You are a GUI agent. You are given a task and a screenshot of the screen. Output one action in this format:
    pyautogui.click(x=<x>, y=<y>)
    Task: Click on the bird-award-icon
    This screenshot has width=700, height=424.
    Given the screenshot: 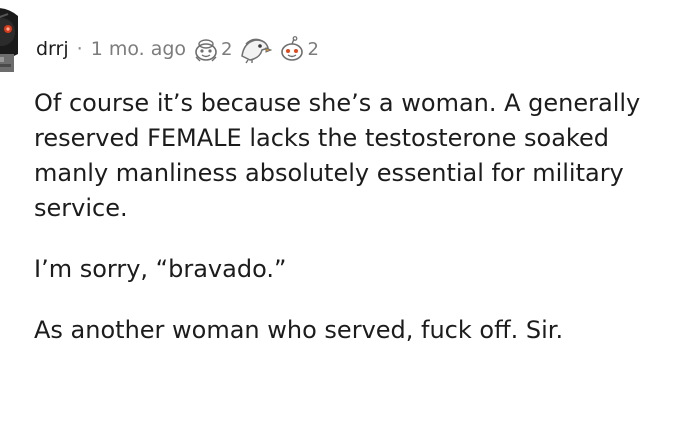 What is the action you would take?
    pyautogui.click(x=257, y=51)
    